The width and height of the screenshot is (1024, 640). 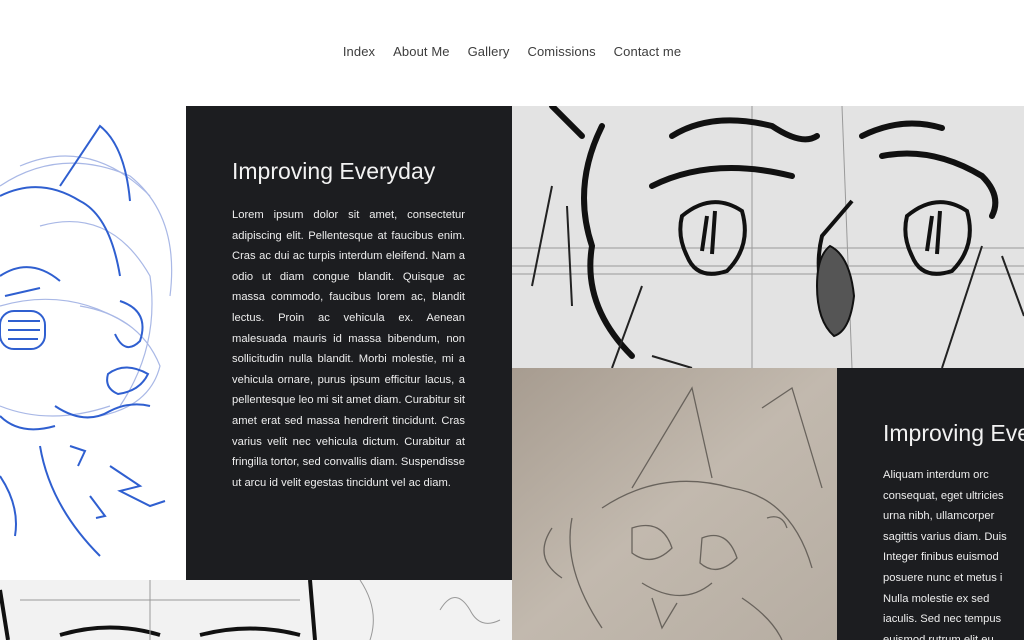 I want to click on nav-item-comissions: Comissions, so click(x=561, y=51).